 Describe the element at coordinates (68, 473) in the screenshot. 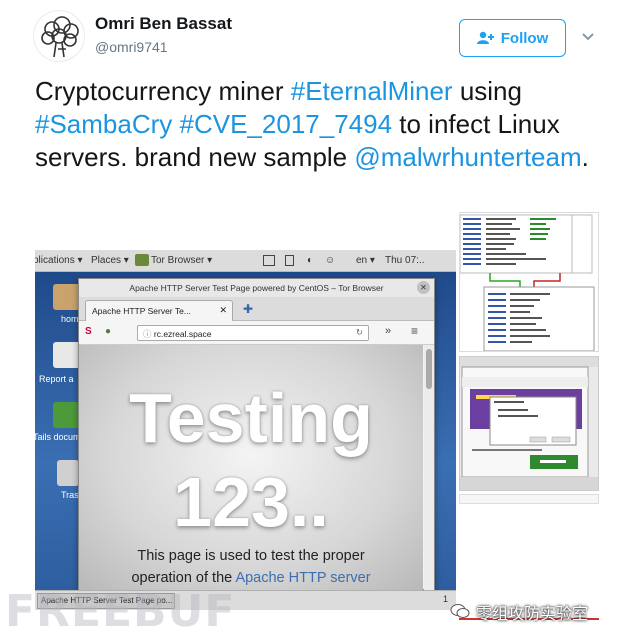

I see `trash-icon` at that location.